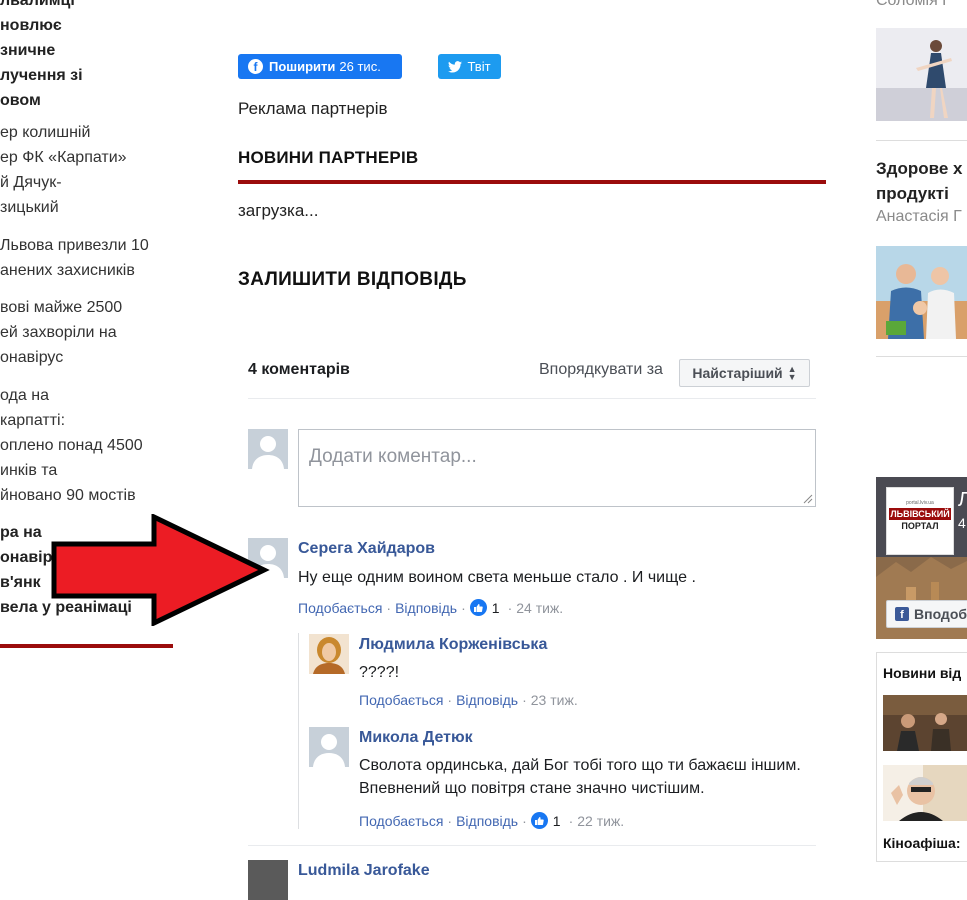  What do you see at coordinates (913, 4) in the screenshot?
I see `article-author: Соломія Г` at bounding box center [913, 4].